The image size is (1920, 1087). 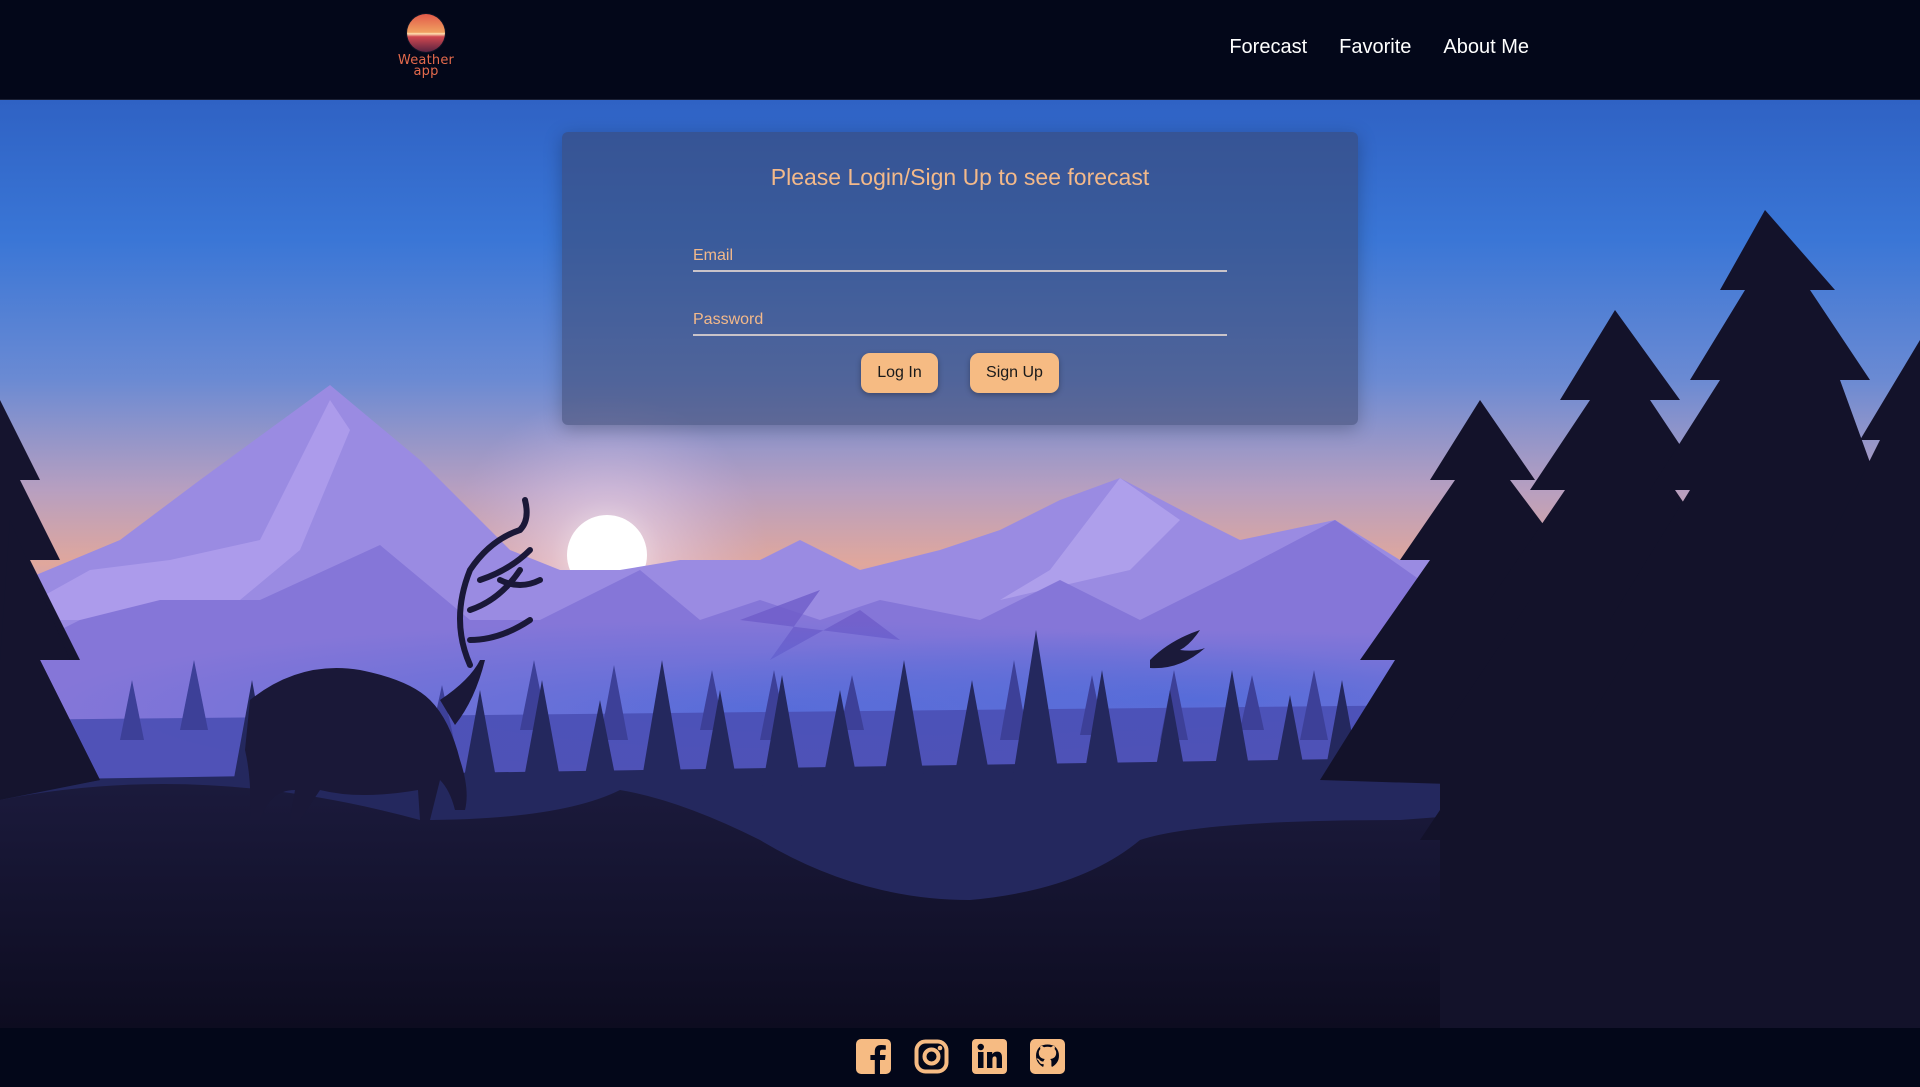 I want to click on login-button: Log In, so click(x=899, y=373).